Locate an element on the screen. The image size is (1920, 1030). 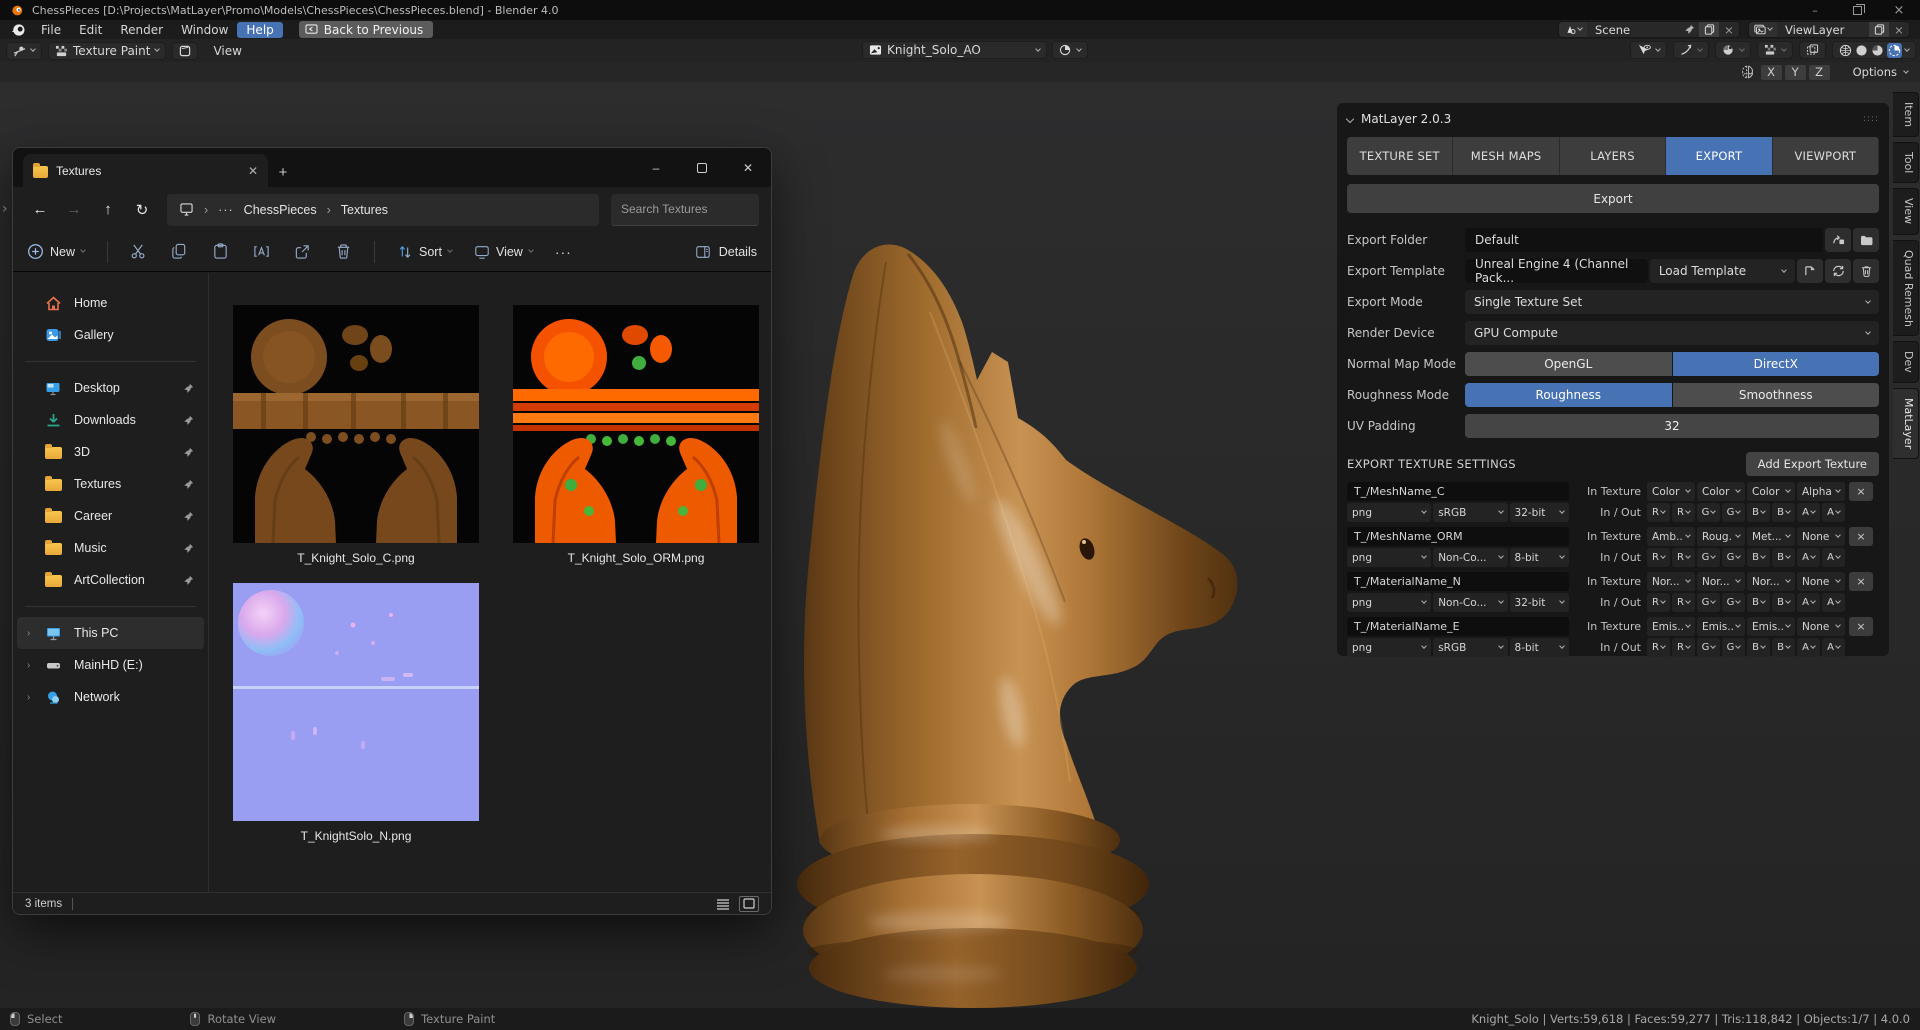
pin-icon is located at coordinates (1689, 29).